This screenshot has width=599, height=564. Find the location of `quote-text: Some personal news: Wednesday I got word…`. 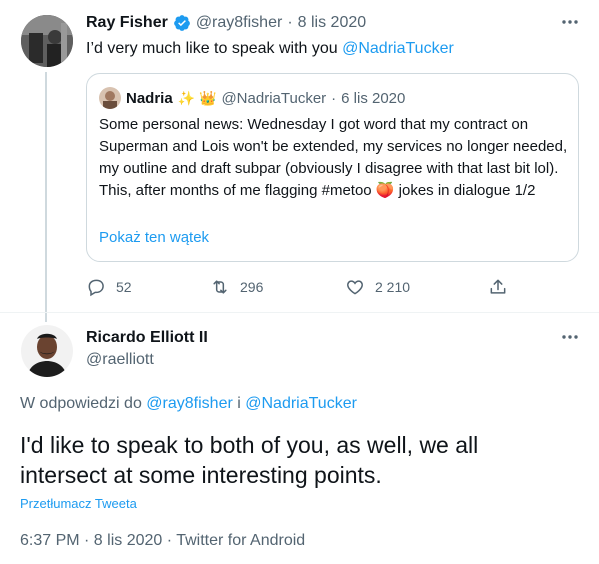

quote-text: Some personal news: Wednesday I got word… is located at coordinates (334, 158).